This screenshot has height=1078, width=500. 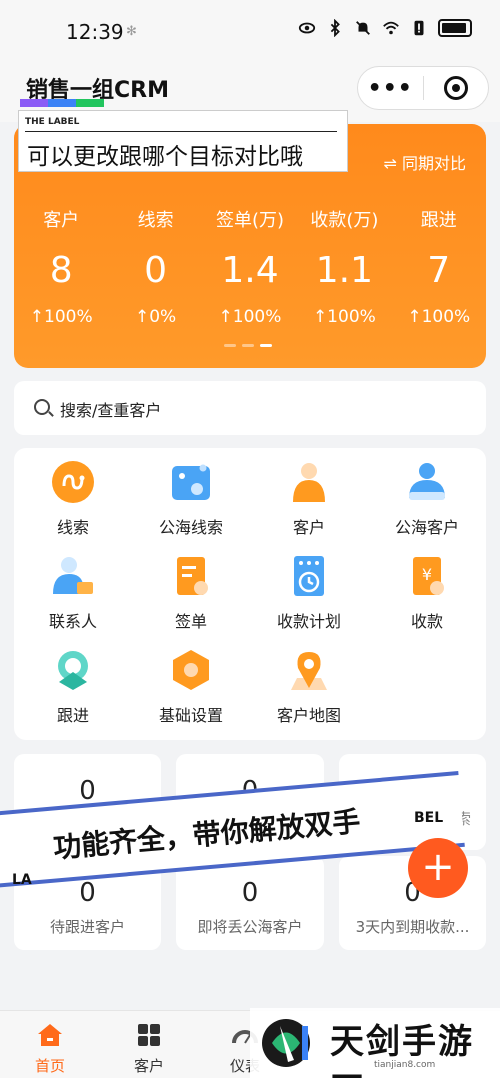 I want to click on grid-icon, so click(x=149, y=1035).